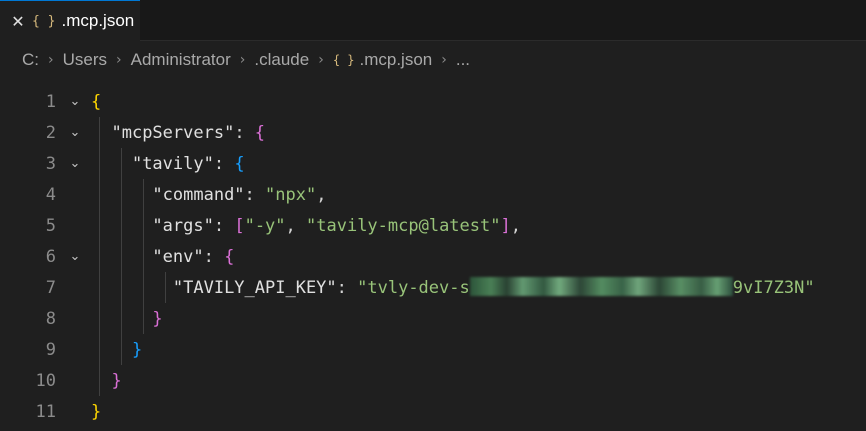  I want to click on json-key: "TAVILY_API_KEY", so click(254, 287).